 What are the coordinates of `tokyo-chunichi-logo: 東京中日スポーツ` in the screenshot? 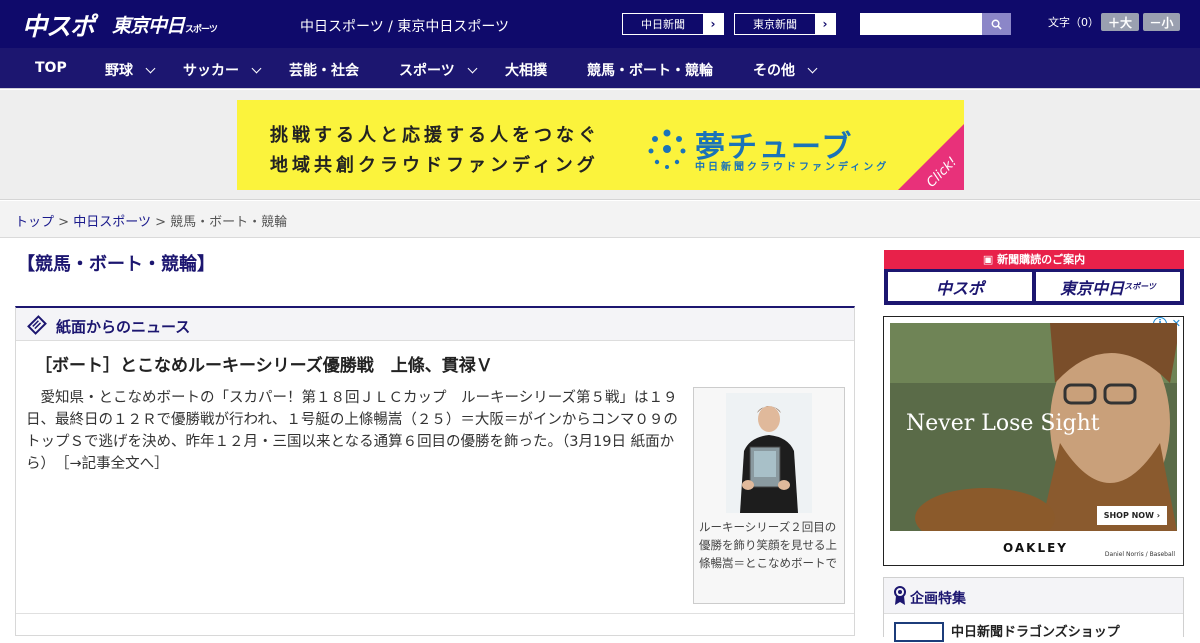 It's located at (165, 24).